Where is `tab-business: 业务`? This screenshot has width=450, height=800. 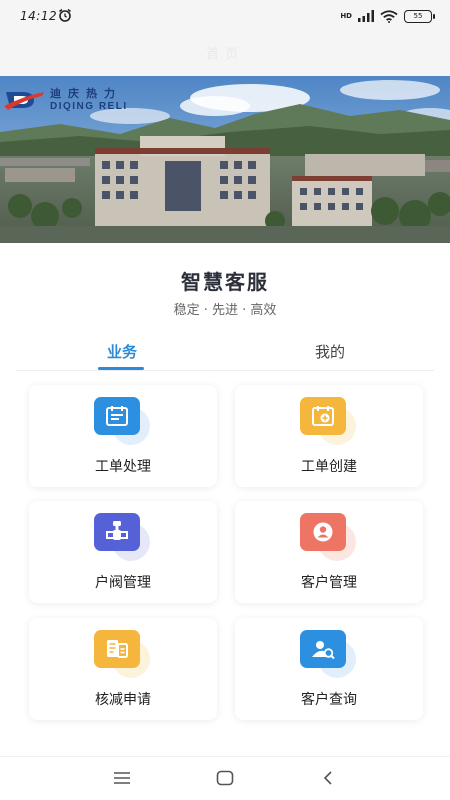 tab-business: 业务 is located at coordinates (122, 351).